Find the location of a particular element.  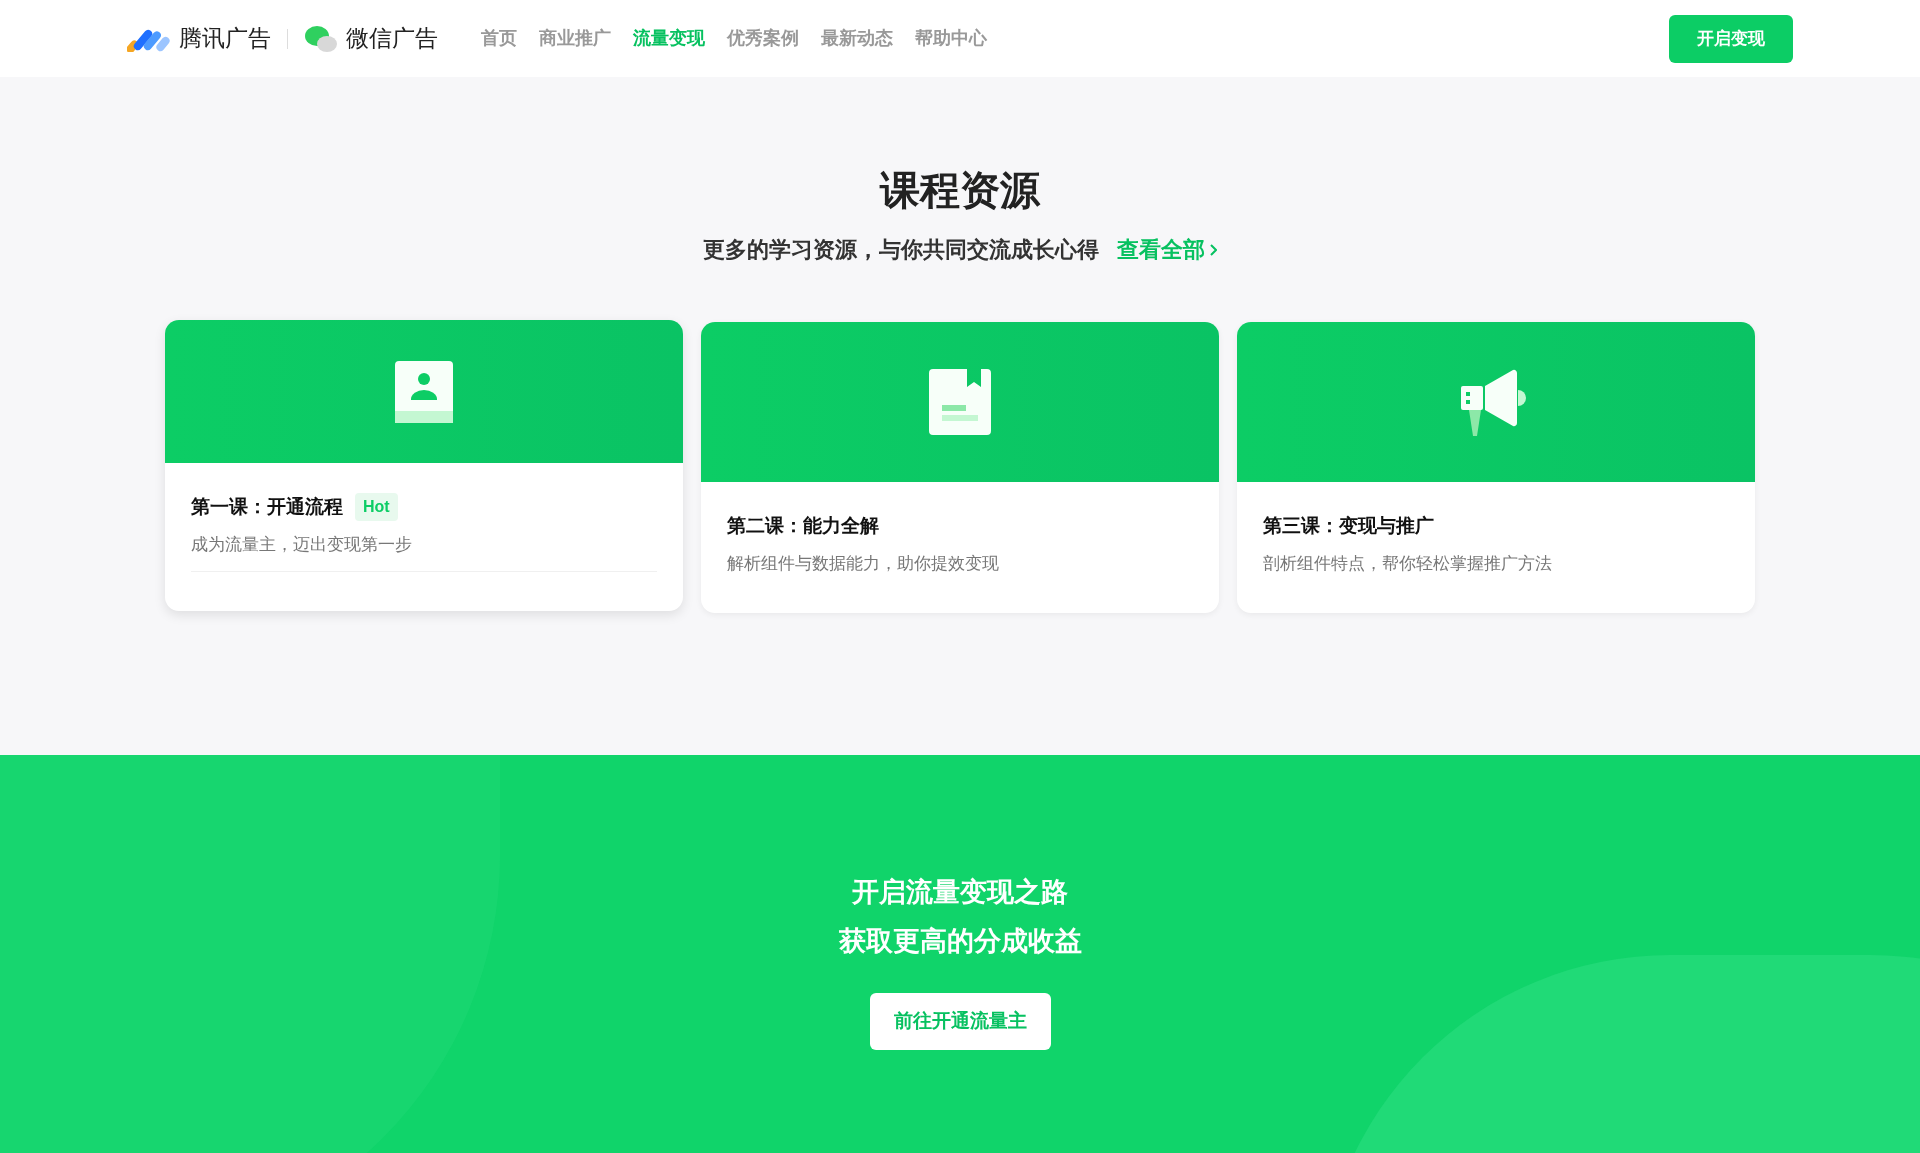

chevron-right-icon is located at coordinates (1213, 249).